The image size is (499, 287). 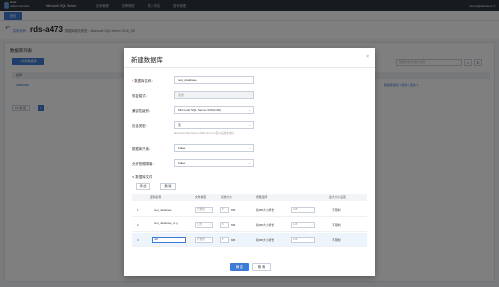 I want to click on compat-level-label: 兼容性级别：, so click(x=142, y=111).